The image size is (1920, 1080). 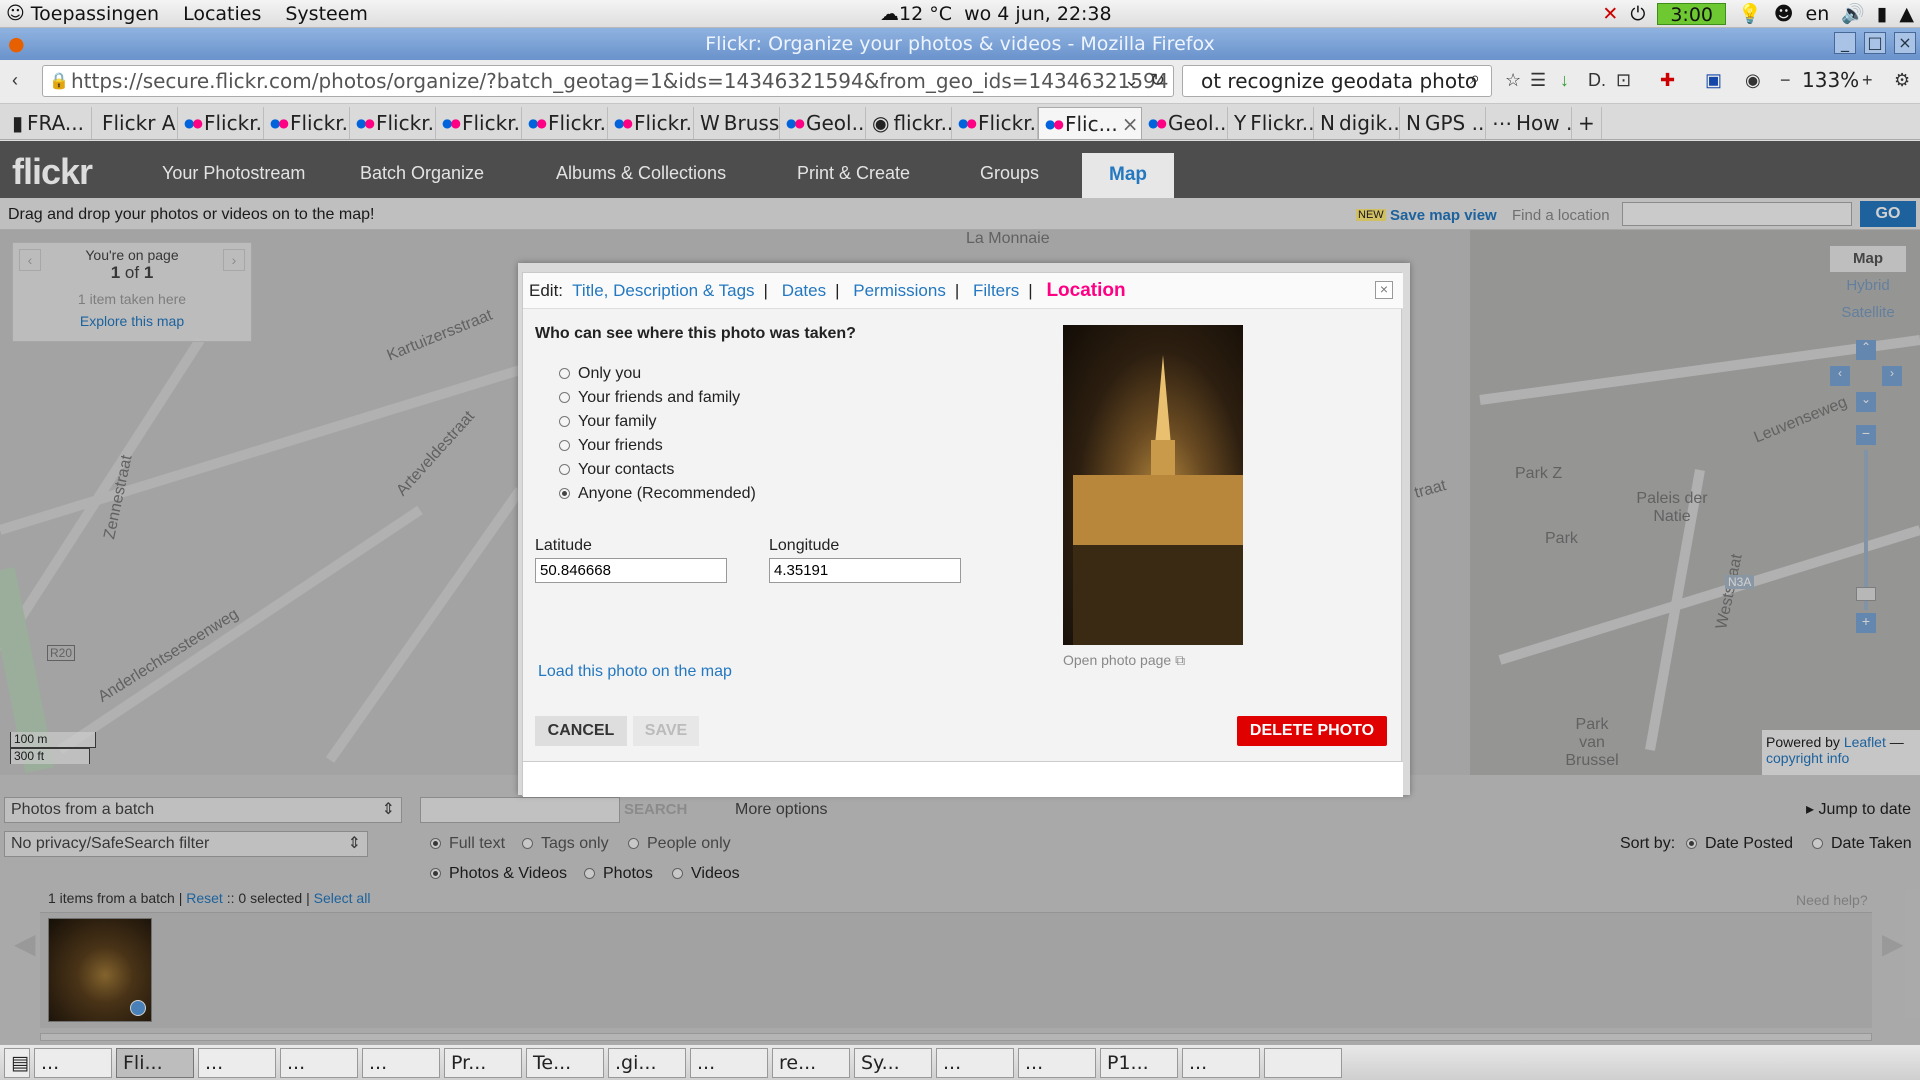 I want to click on menu-places: Locaties, so click(x=222, y=14).